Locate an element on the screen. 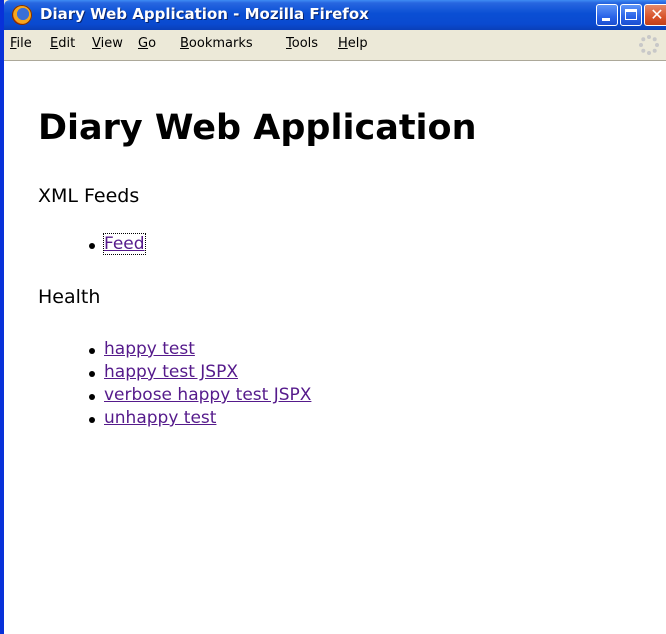  menu-edit: Edit is located at coordinates (62, 43).